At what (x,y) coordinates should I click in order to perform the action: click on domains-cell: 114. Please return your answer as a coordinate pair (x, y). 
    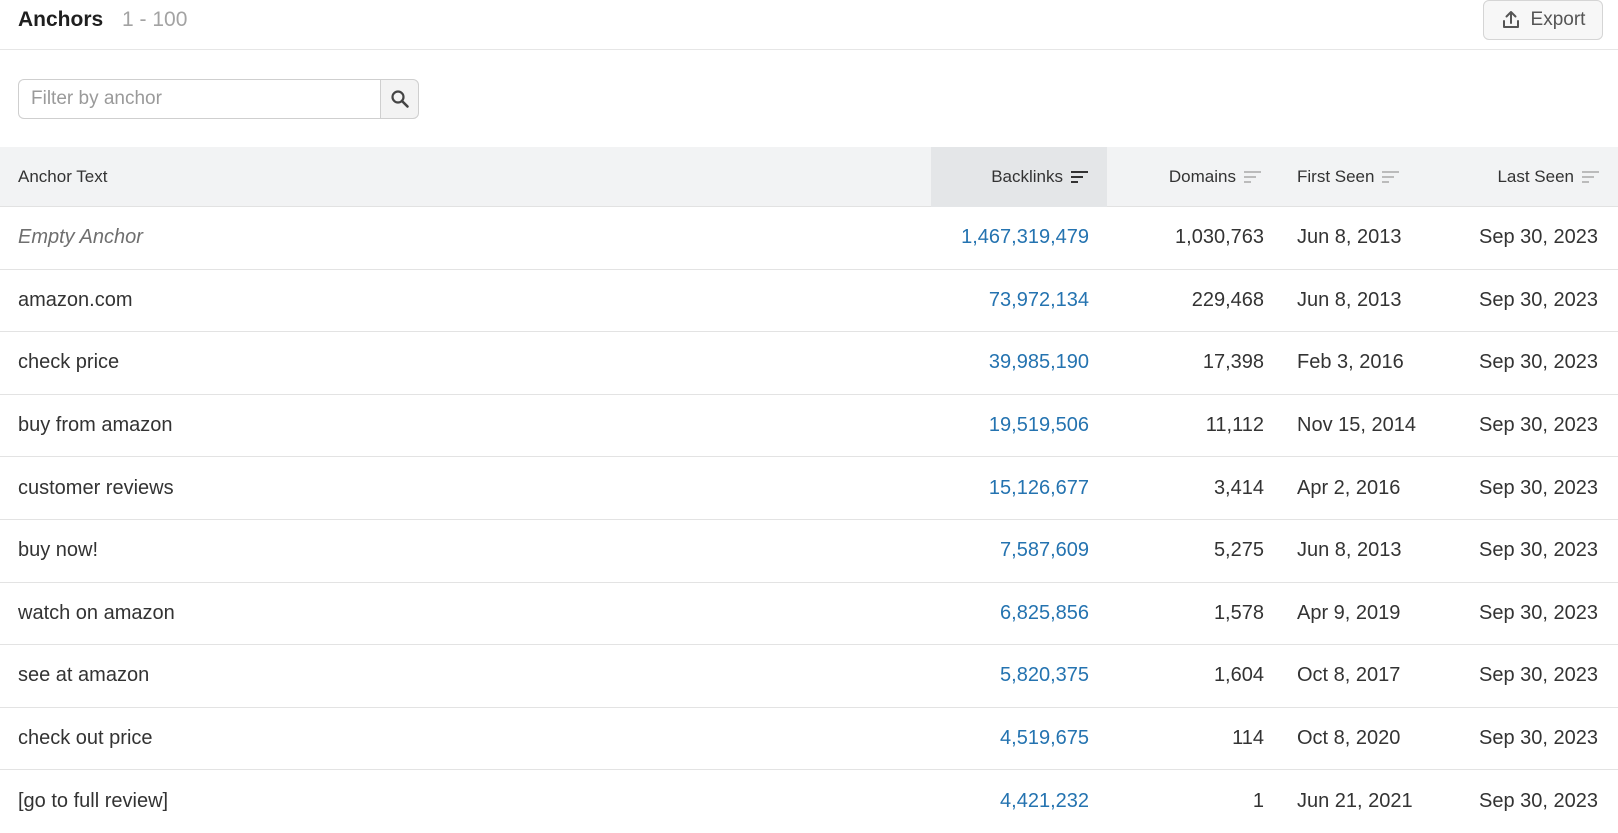
    Looking at the image, I should click on (1248, 738).